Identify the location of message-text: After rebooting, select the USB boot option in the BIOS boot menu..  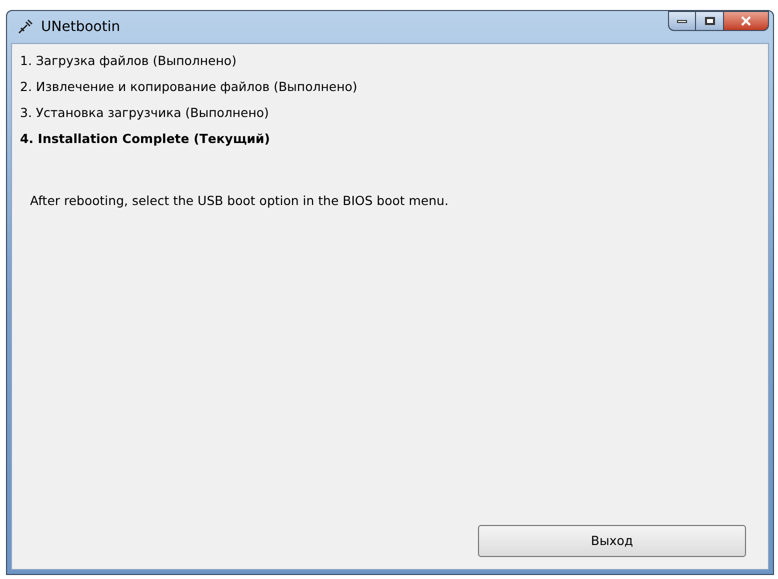
(240, 201).